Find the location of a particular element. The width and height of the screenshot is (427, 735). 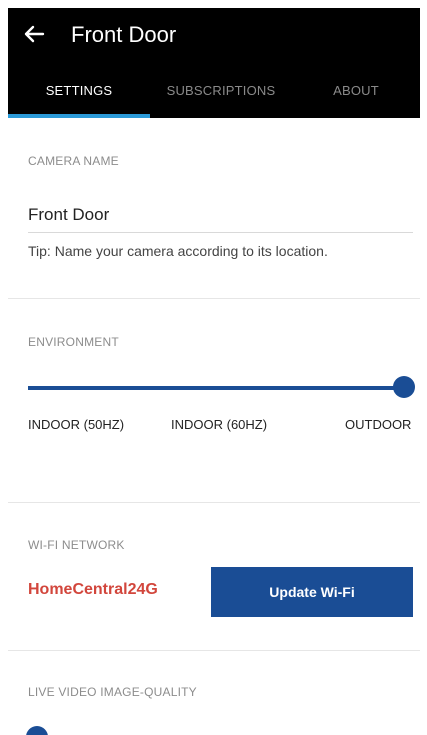

tab-bar: SETTINGS SUBSCRIPTIONS ABOUT is located at coordinates (214, 94).